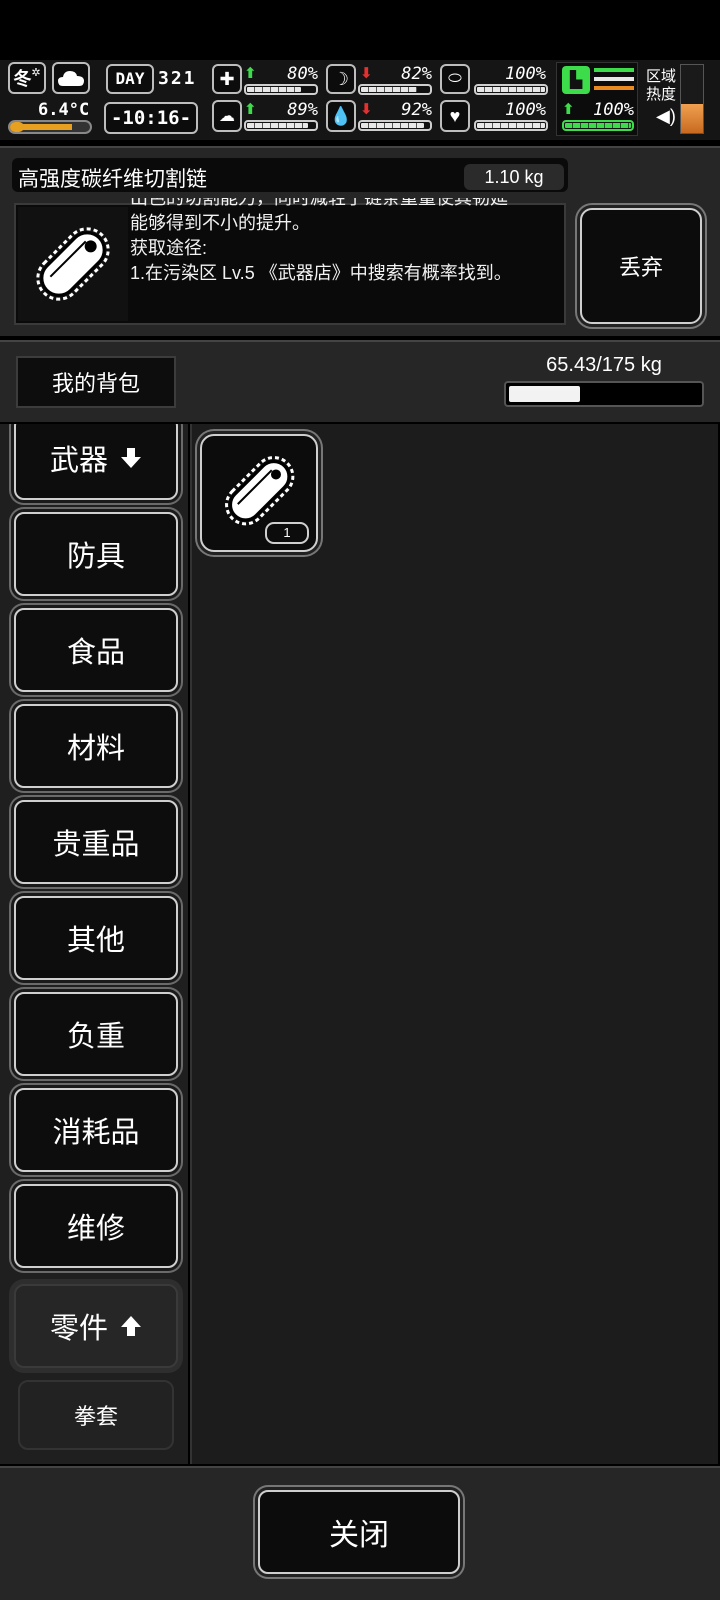 The width and height of the screenshot is (720, 1600). I want to click on boot-icon: ▙, so click(576, 80).